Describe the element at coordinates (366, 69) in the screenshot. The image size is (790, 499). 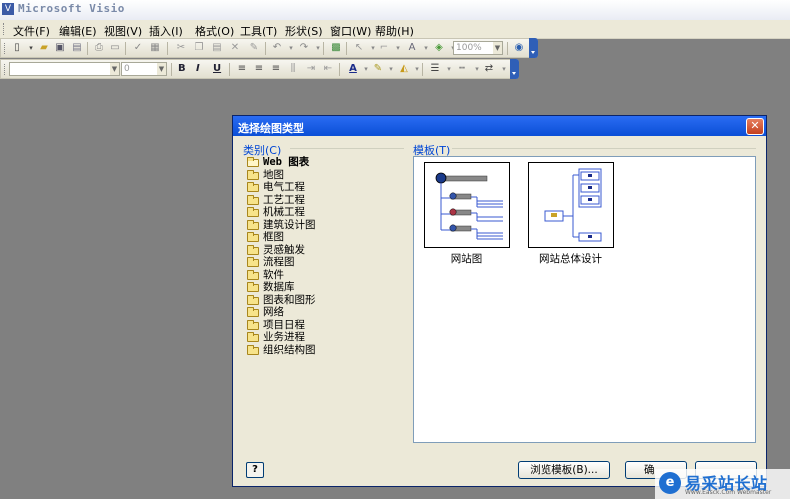
I see `font-color-dropdown-icon: ▾` at that location.